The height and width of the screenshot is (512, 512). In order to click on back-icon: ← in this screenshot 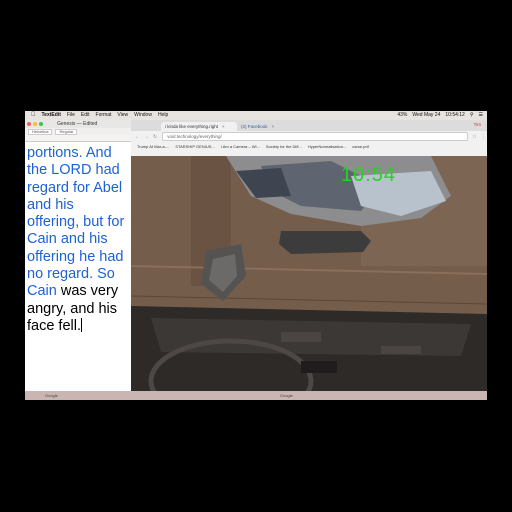, I will do `click(137, 137)`.